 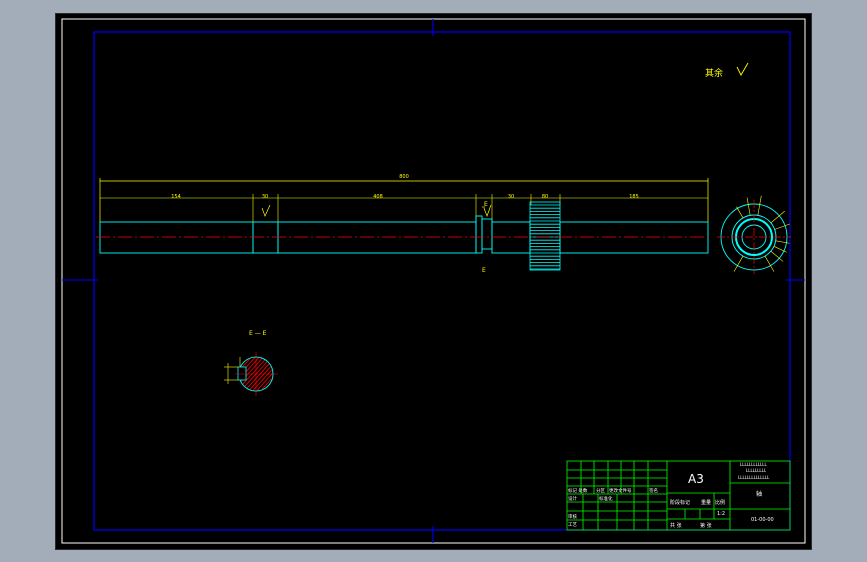 What do you see at coordinates (727, 70) in the screenshot?
I see `surface-finish-note: 其余` at bounding box center [727, 70].